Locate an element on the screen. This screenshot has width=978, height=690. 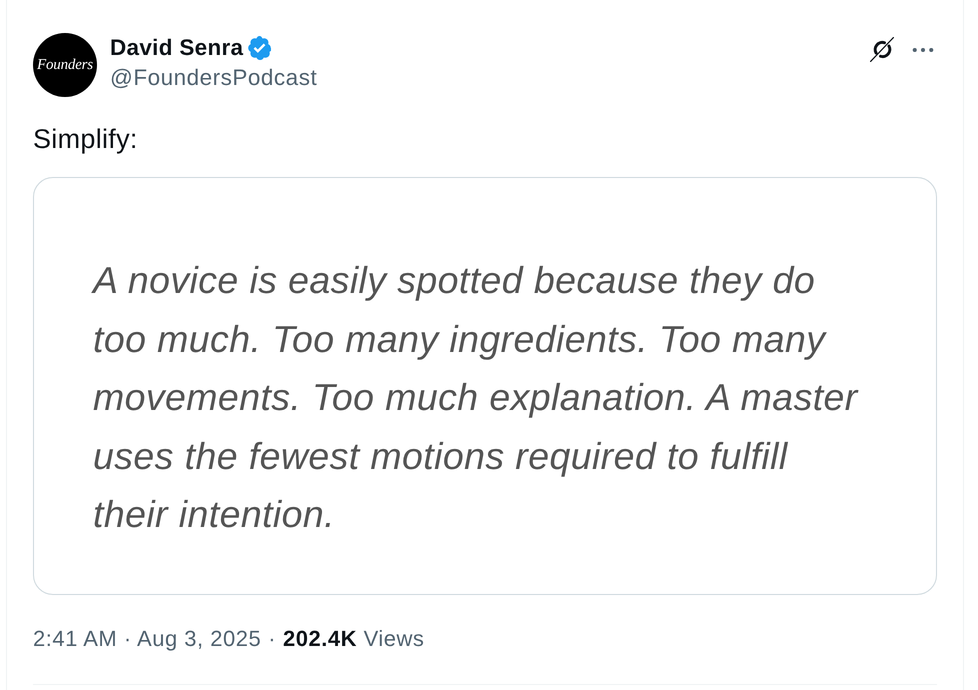
view-count: 202.4K Views is located at coordinates (353, 639).